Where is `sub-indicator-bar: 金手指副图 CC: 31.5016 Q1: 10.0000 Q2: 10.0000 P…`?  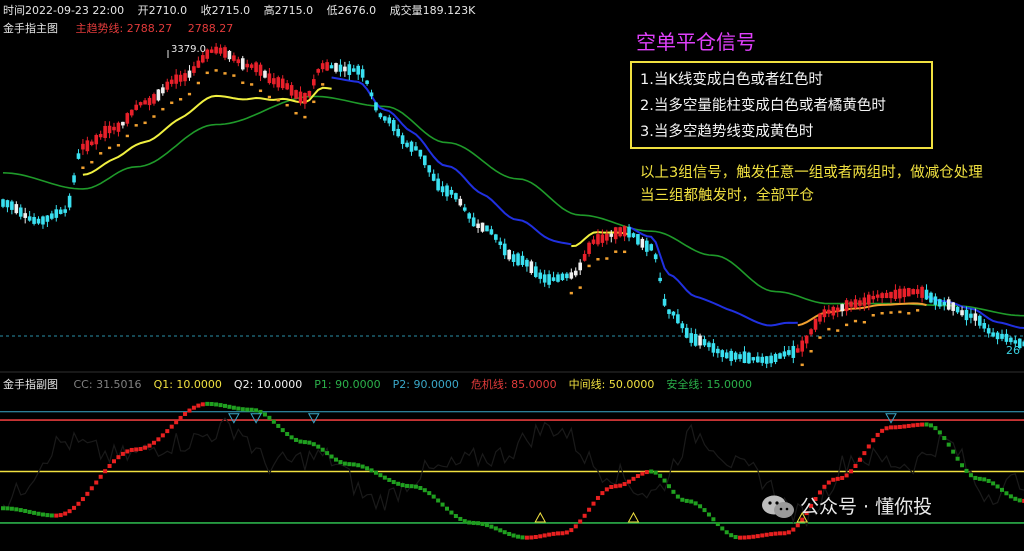
sub-indicator-bar: 金手指副图 CC: 31.5016 Q1: 10.0000 Q2: 10.0000 P… is located at coordinates (389, 384).